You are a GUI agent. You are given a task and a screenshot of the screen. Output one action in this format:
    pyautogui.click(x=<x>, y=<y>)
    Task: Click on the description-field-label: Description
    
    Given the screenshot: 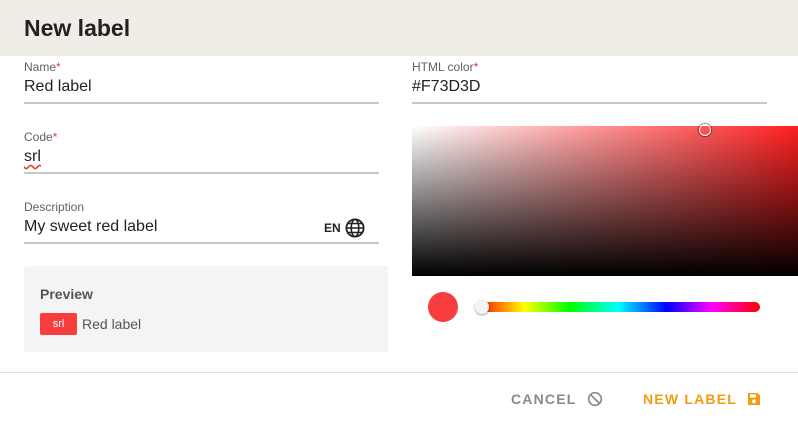 What is the action you would take?
    pyautogui.click(x=54, y=207)
    